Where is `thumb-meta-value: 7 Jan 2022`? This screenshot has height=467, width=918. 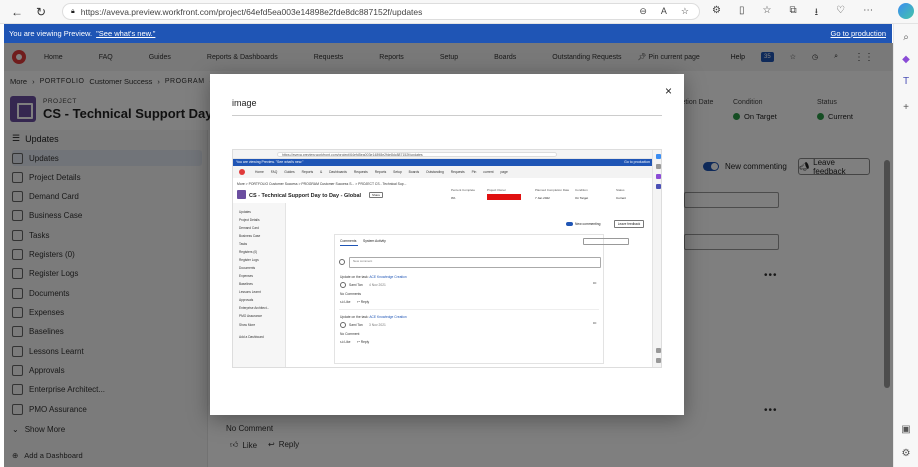
thumb-meta-value: 7 Jan 2022 is located at coordinates (542, 198).